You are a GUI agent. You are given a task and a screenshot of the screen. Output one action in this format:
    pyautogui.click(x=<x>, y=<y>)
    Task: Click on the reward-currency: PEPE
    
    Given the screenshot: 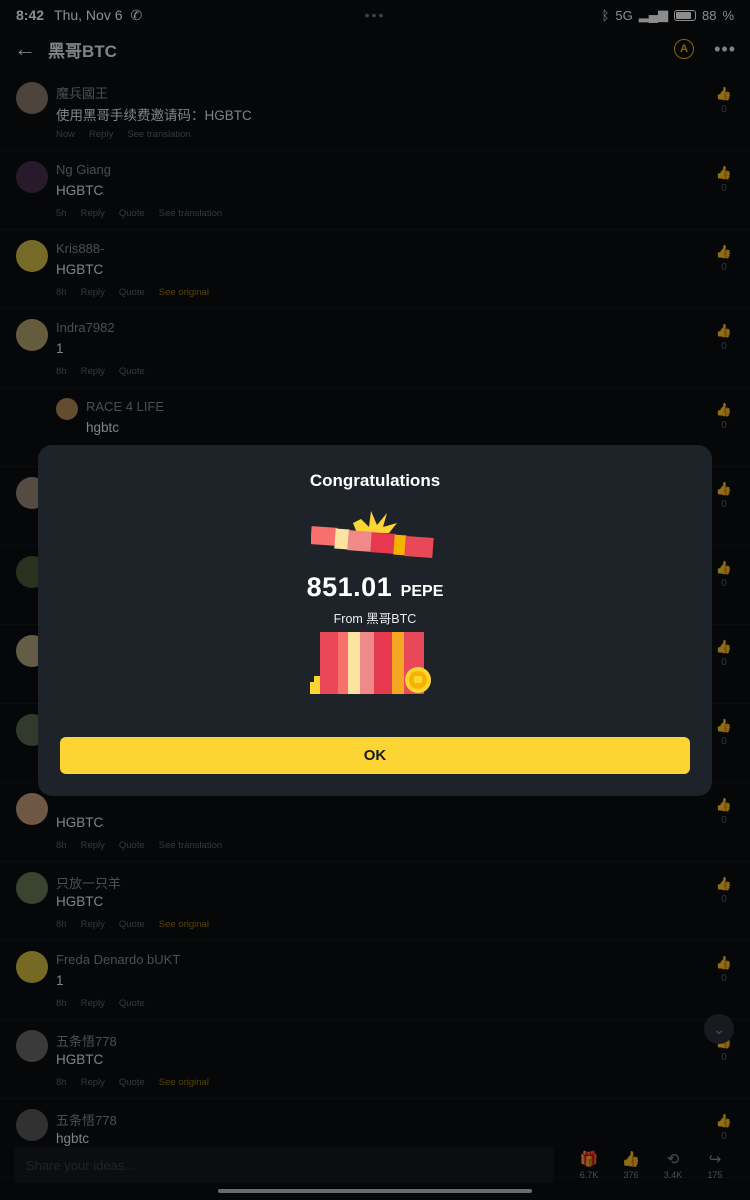 What is the action you would take?
    pyautogui.click(x=422, y=591)
    